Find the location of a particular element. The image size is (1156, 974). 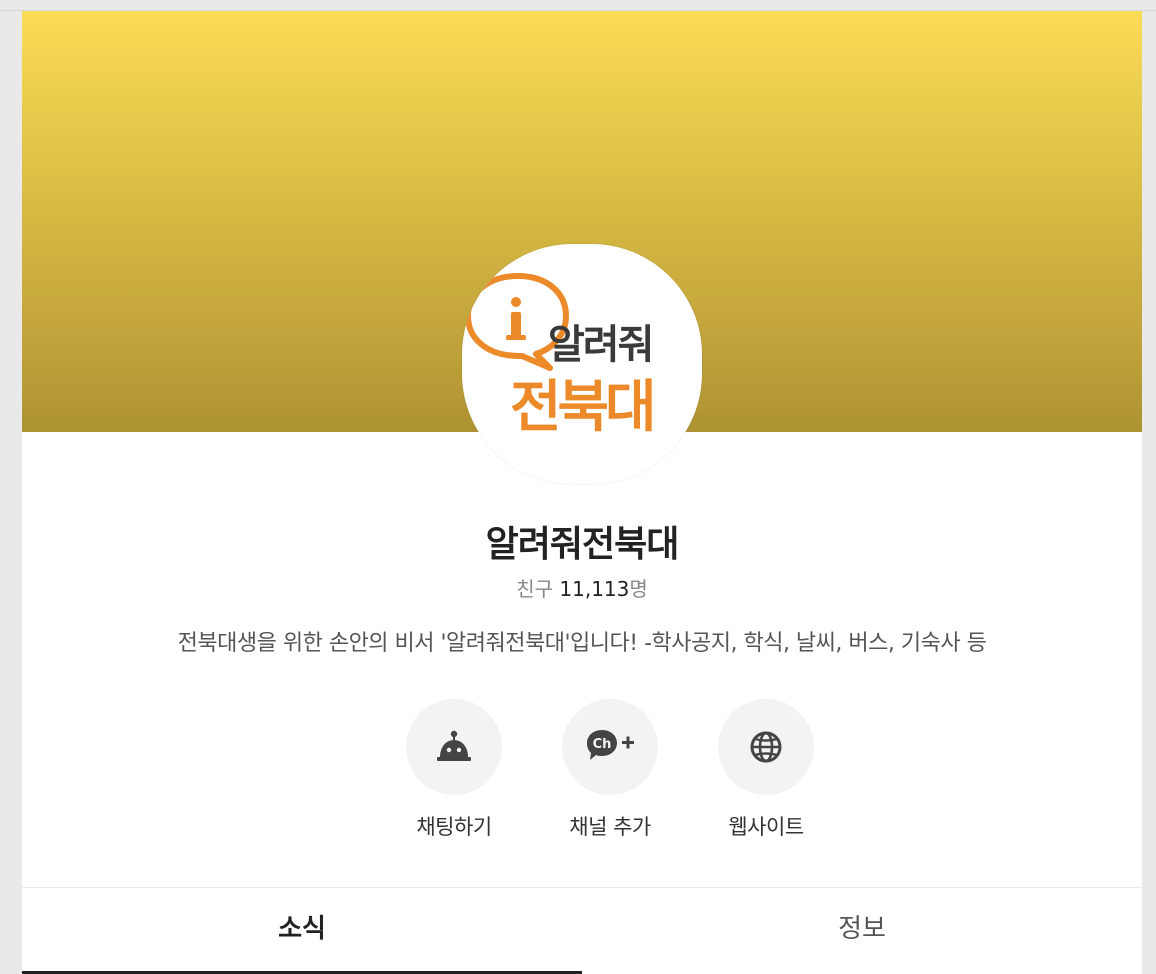

channel-logo: 알려줘 전북대 is located at coordinates (582, 364).